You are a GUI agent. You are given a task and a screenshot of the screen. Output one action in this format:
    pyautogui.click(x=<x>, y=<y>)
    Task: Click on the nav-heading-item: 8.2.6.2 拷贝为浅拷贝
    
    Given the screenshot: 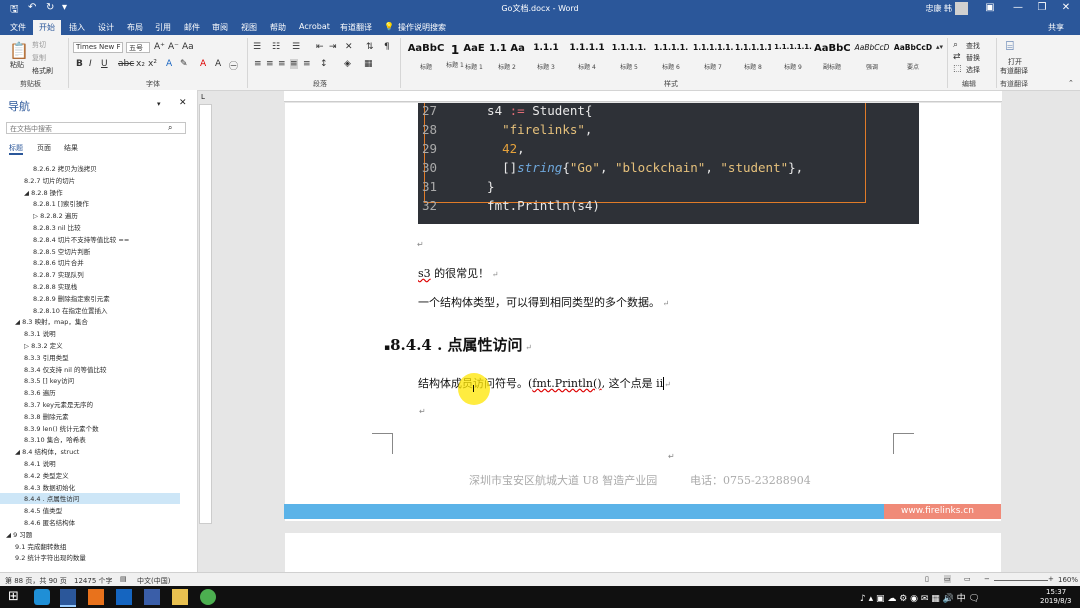 What is the action you would take?
    pyautogui.click(x=90, y=168)
    